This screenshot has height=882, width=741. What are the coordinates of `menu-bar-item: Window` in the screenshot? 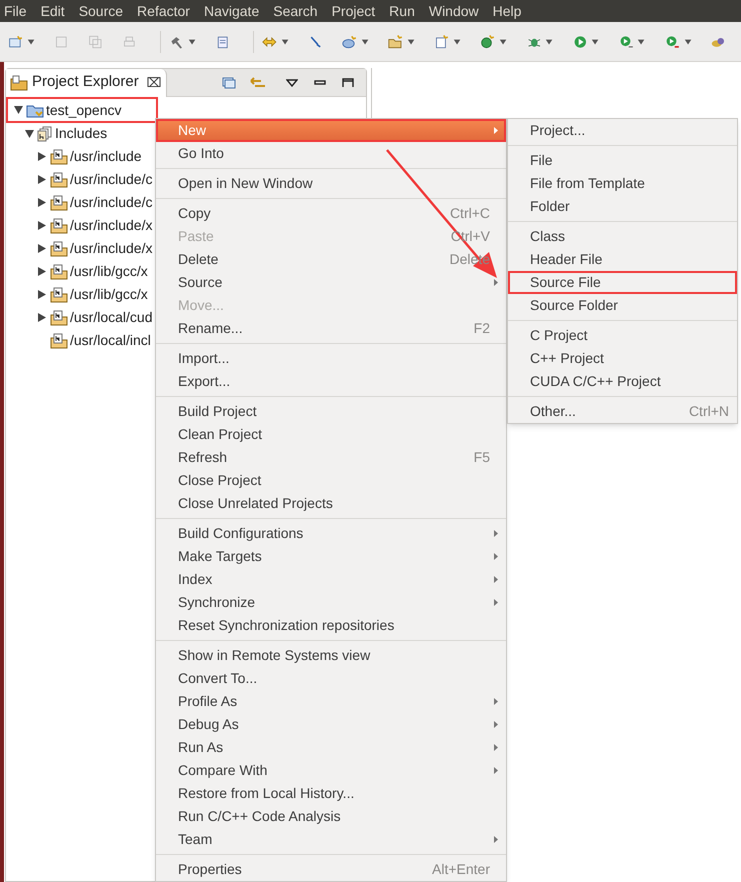 It's located at (453, 11).